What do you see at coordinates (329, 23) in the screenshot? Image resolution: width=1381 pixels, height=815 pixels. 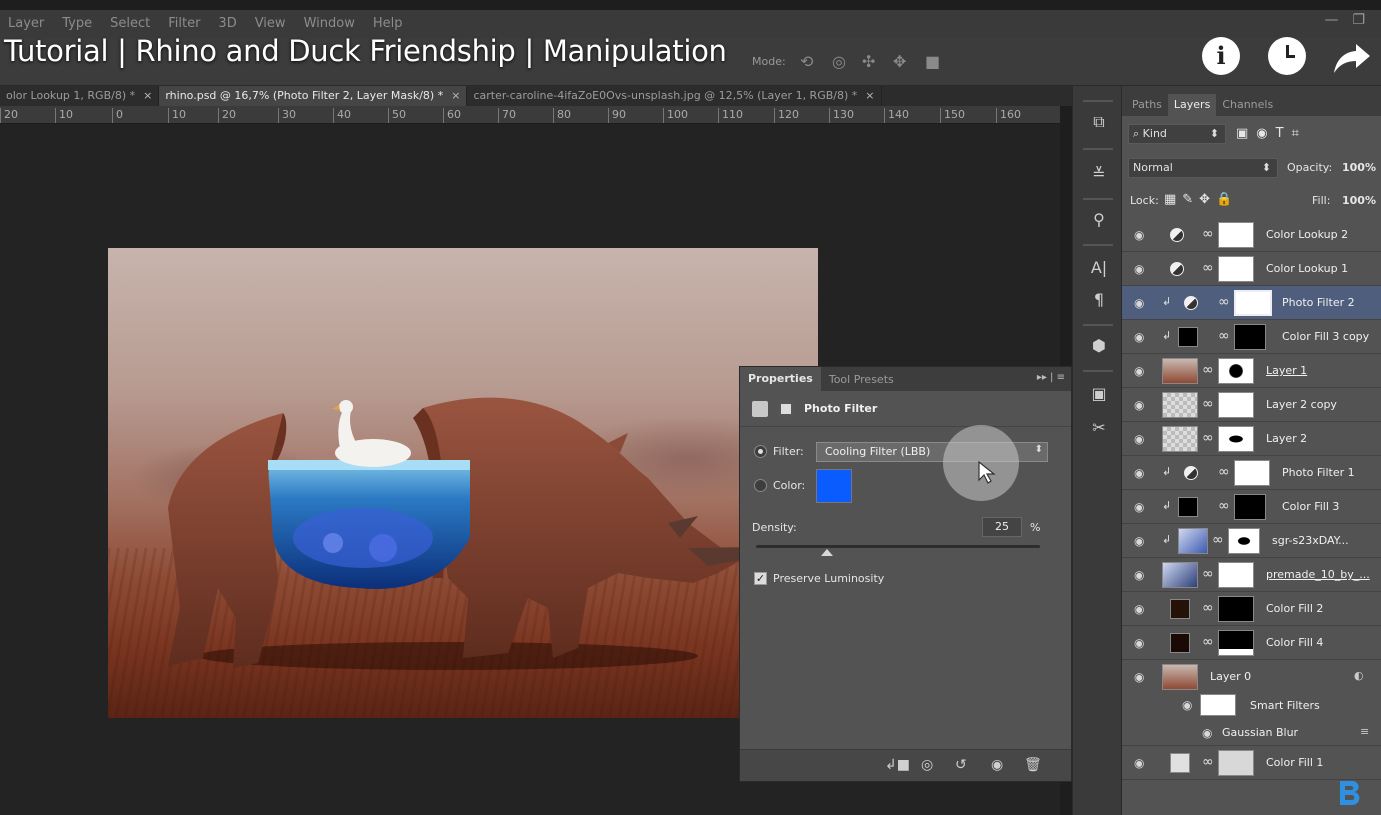 I see `menu-window: Window` at bounding box center [329, 23].